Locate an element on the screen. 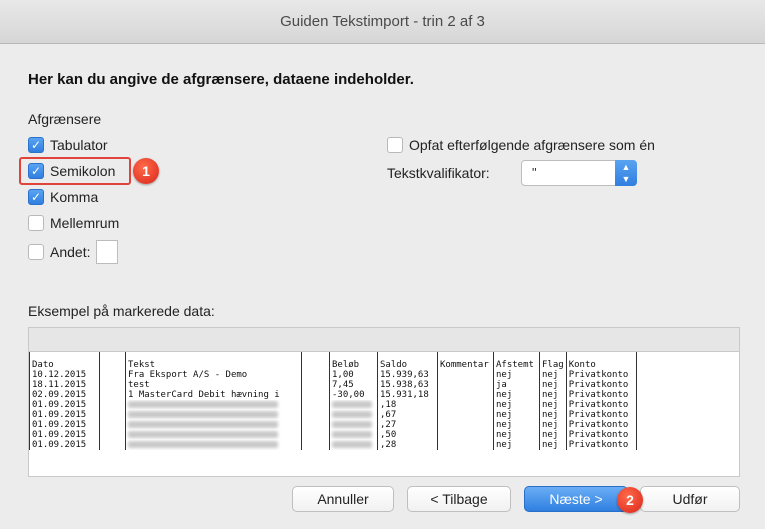 This screenshot has height=529, width=765. checkbox-mellemrum: Mellemrum is located at coordinates (73, 223).